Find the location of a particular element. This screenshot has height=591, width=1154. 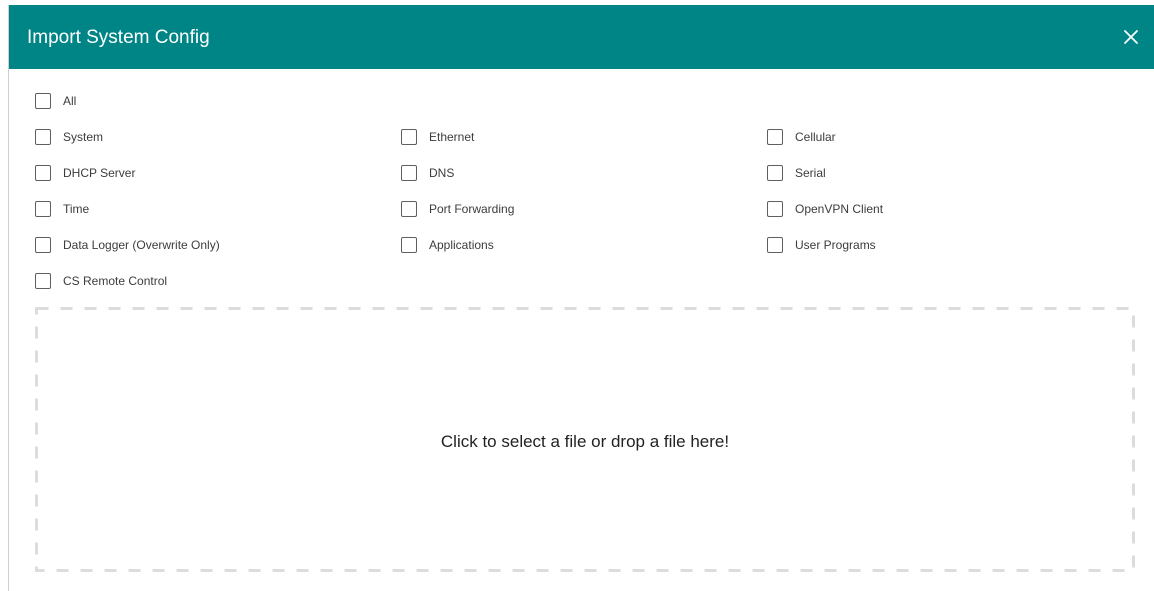

applications-label: Applications is located at coordinates (461, 245).